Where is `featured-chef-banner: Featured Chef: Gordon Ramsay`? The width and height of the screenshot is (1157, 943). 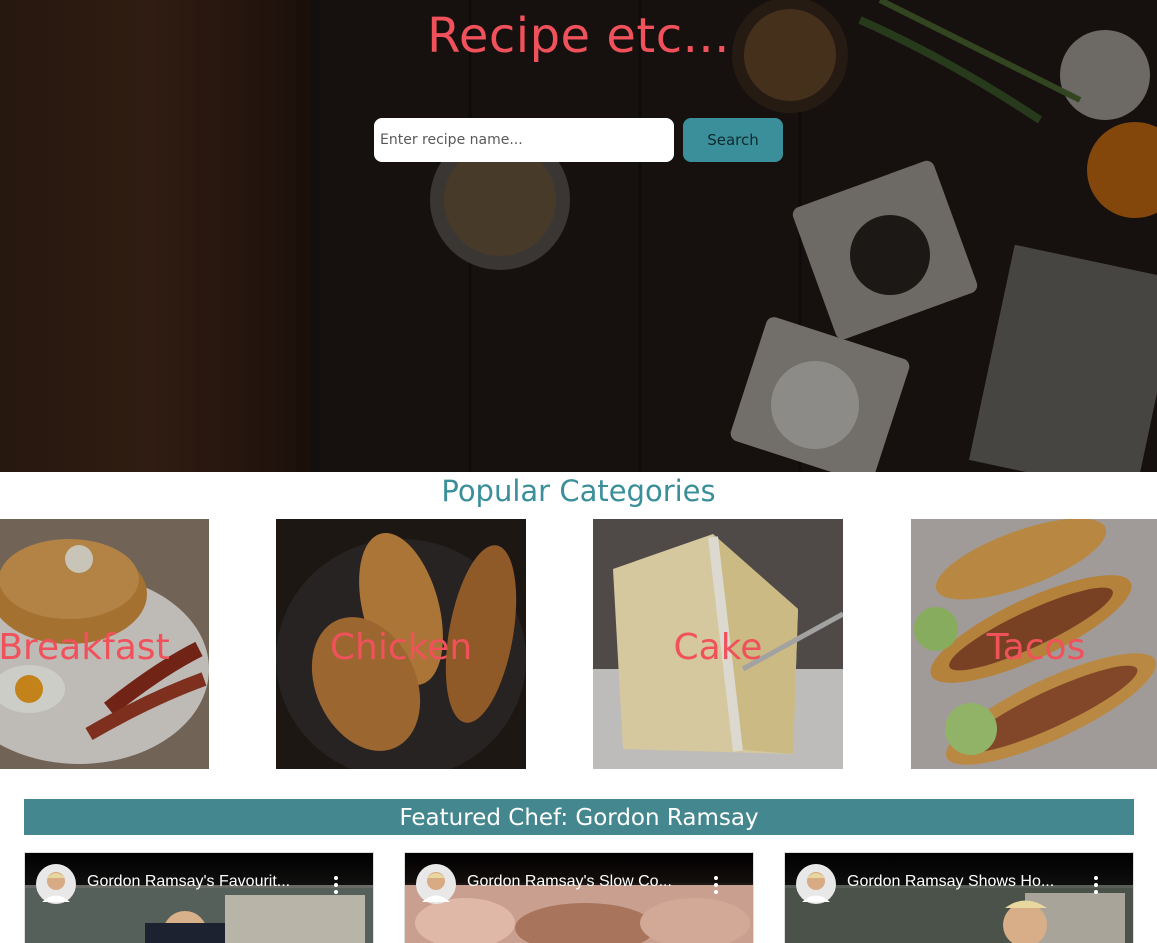 featured-chef-banner: Featured Chef: Gordon Ramsay is located at coordinates (579, 817).